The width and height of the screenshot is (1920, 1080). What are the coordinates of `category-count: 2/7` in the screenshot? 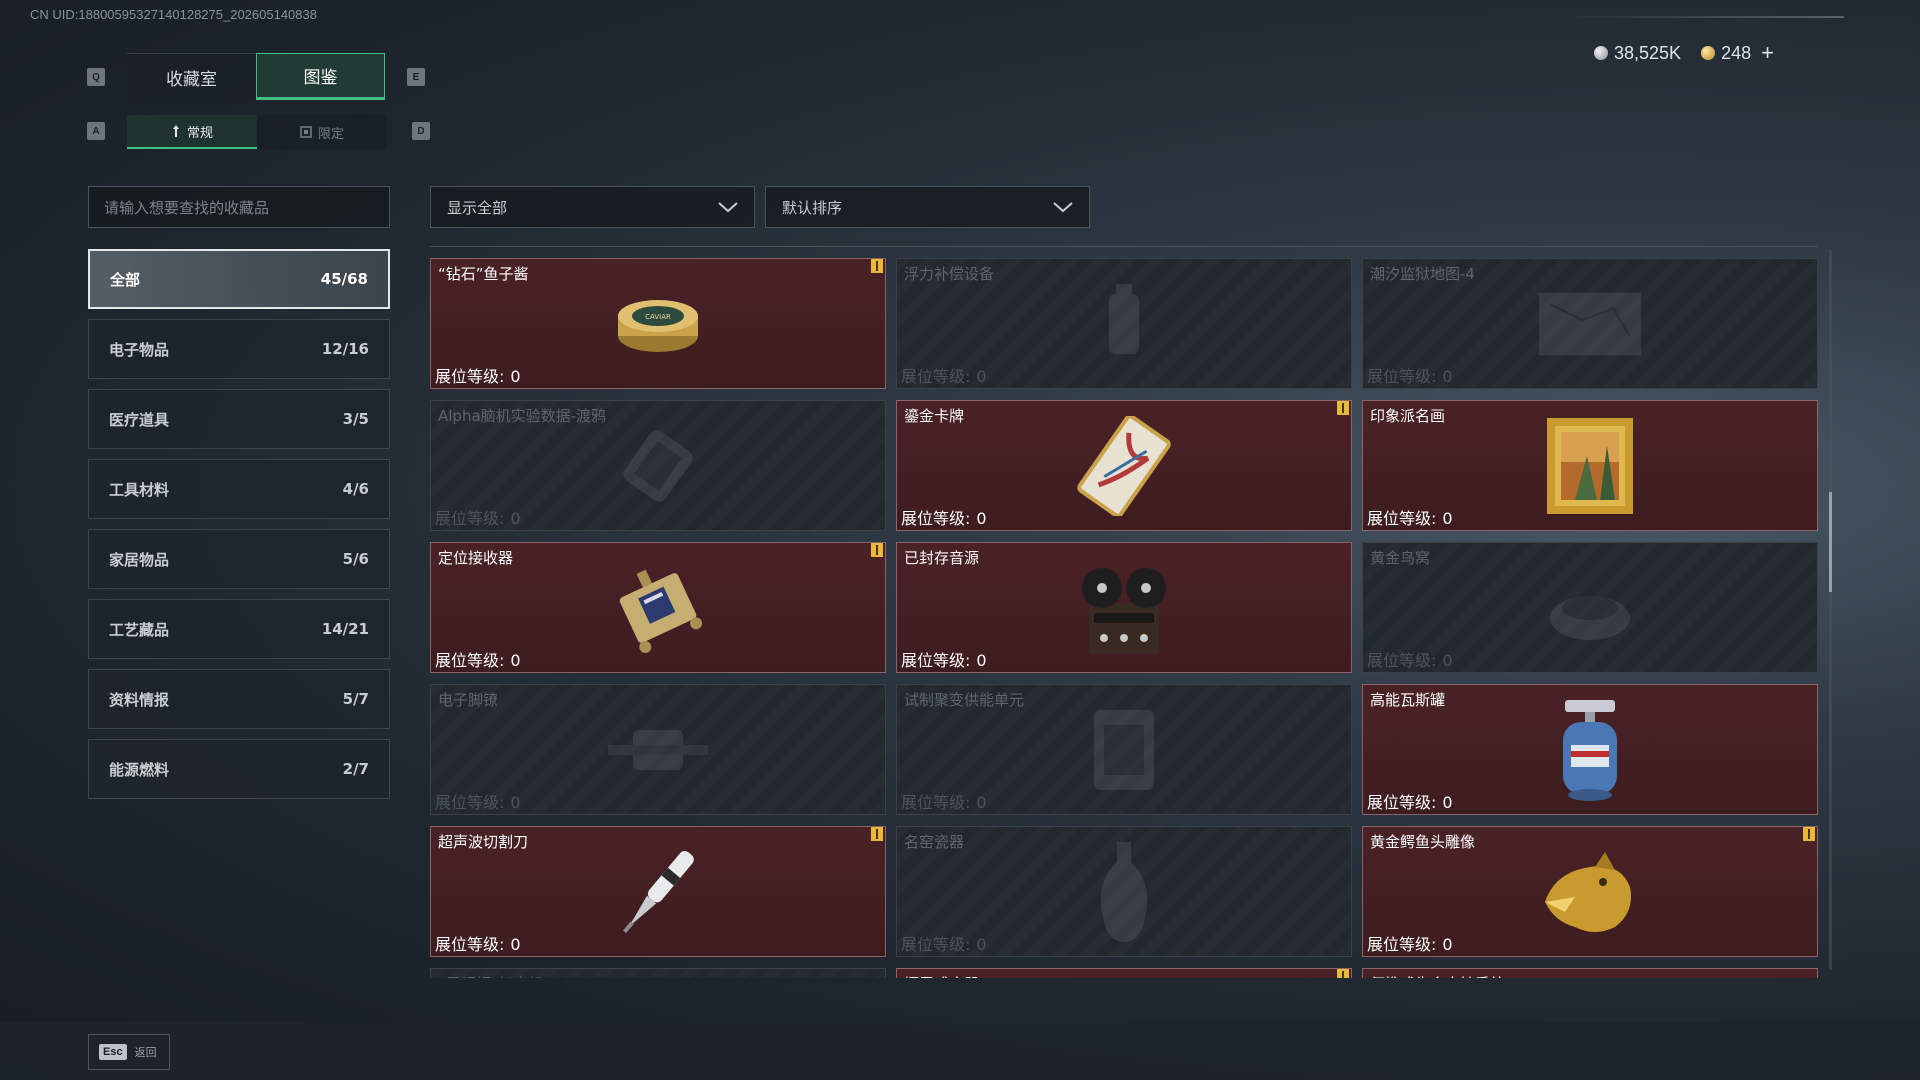 It's located at (355, 769).